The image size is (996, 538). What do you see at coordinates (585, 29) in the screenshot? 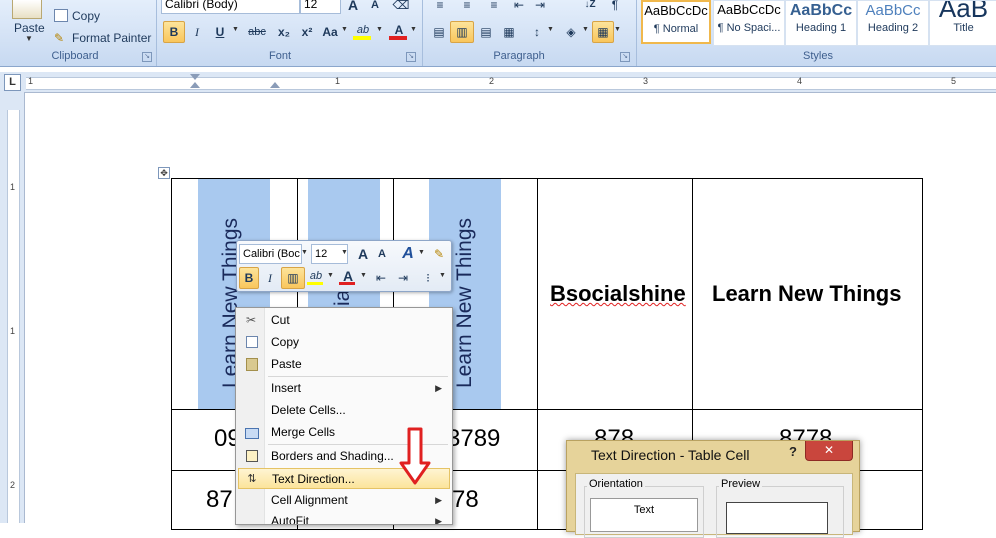
I see `shading-dropdown-icon: ▼` at bounding box center [585, 29].